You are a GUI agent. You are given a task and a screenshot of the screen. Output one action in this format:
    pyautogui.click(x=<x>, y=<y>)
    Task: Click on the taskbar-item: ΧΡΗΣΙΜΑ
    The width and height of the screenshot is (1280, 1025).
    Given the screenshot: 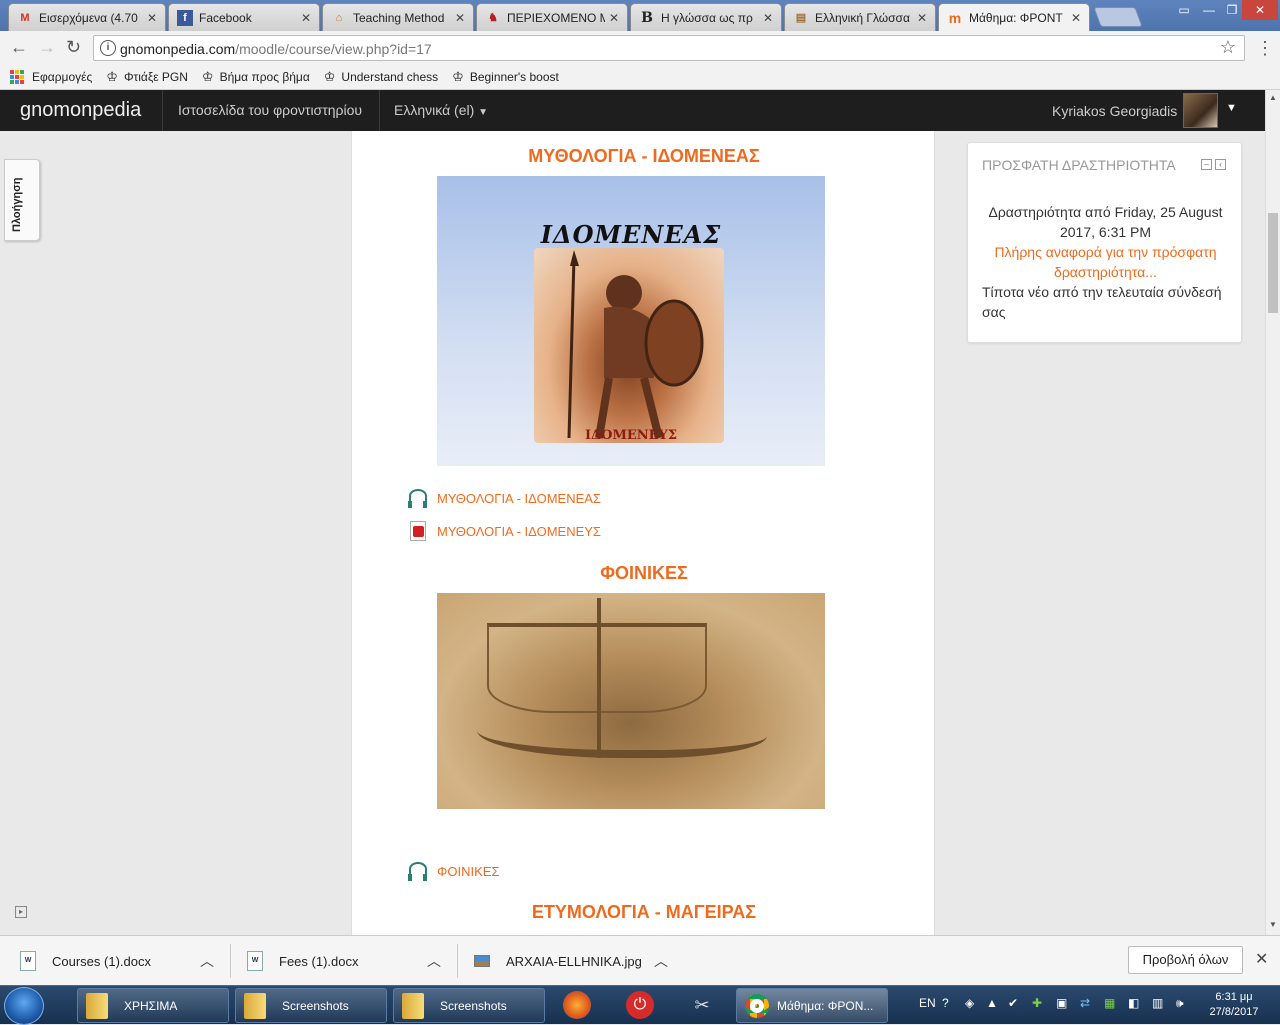 What is the action you would take?
    pyautogui.click(x=153, y=1005)
    